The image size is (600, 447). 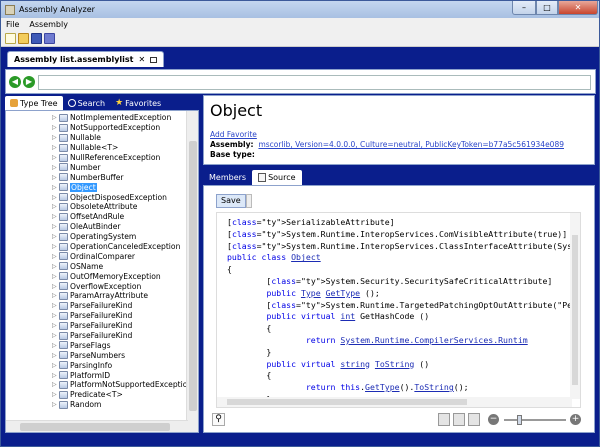 I want to click on popout-icon, so click(x=154, y=59).